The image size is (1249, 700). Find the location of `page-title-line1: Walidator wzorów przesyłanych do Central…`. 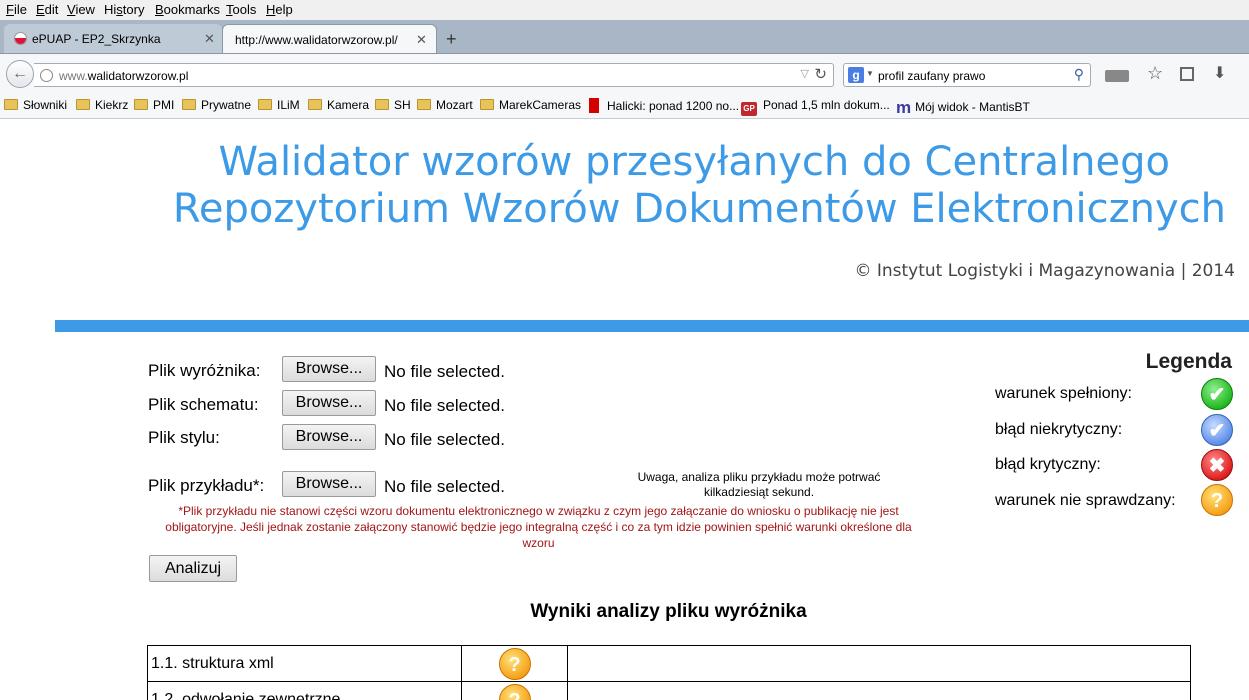

page-title-line1: Walidator wzorów przesyłanych do Central… is located at coordinates (694, 162).